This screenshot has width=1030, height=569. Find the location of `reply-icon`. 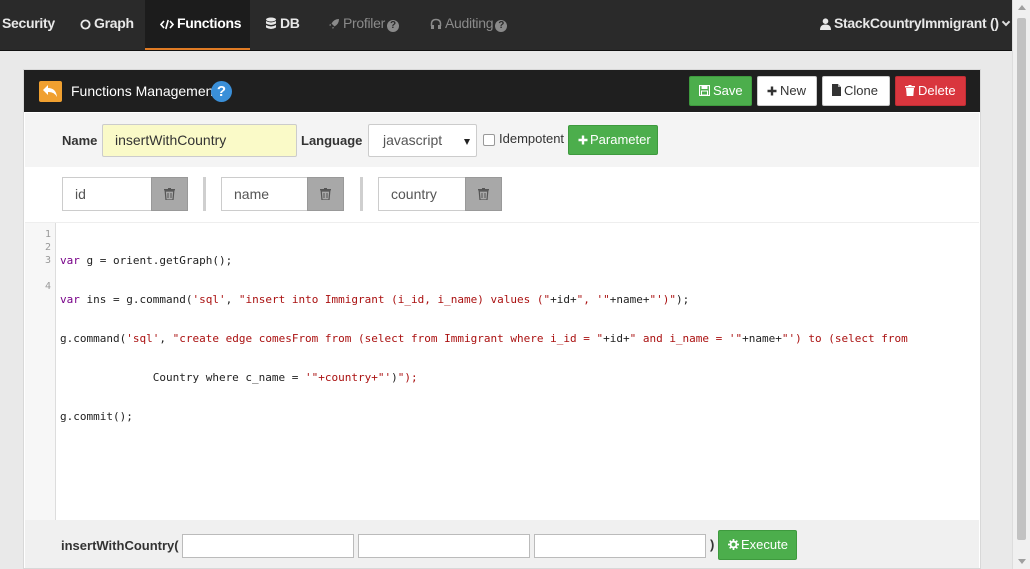

reply-icon is located at coordinates (50, 91).